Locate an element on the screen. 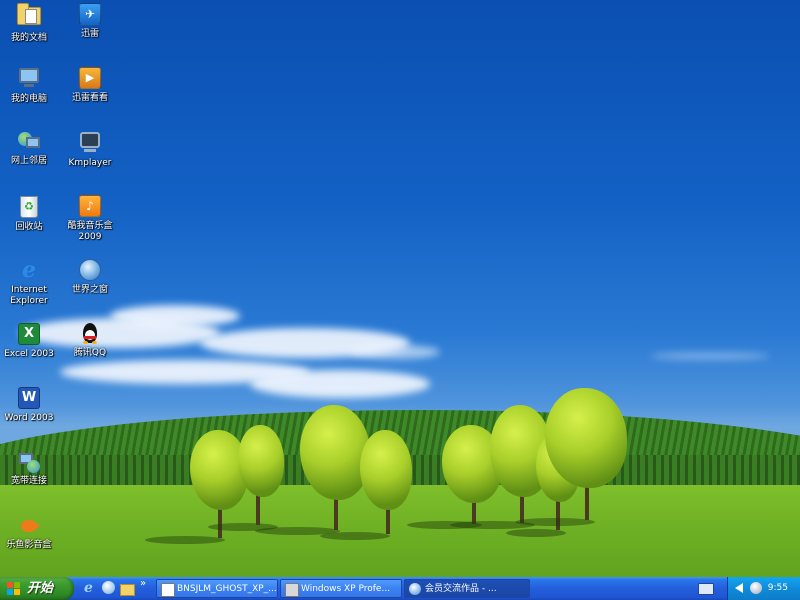 This screenshot has height=600, width=800. desktop-icon-network-places: 网上邻居 is located at coordinates (30, 148).